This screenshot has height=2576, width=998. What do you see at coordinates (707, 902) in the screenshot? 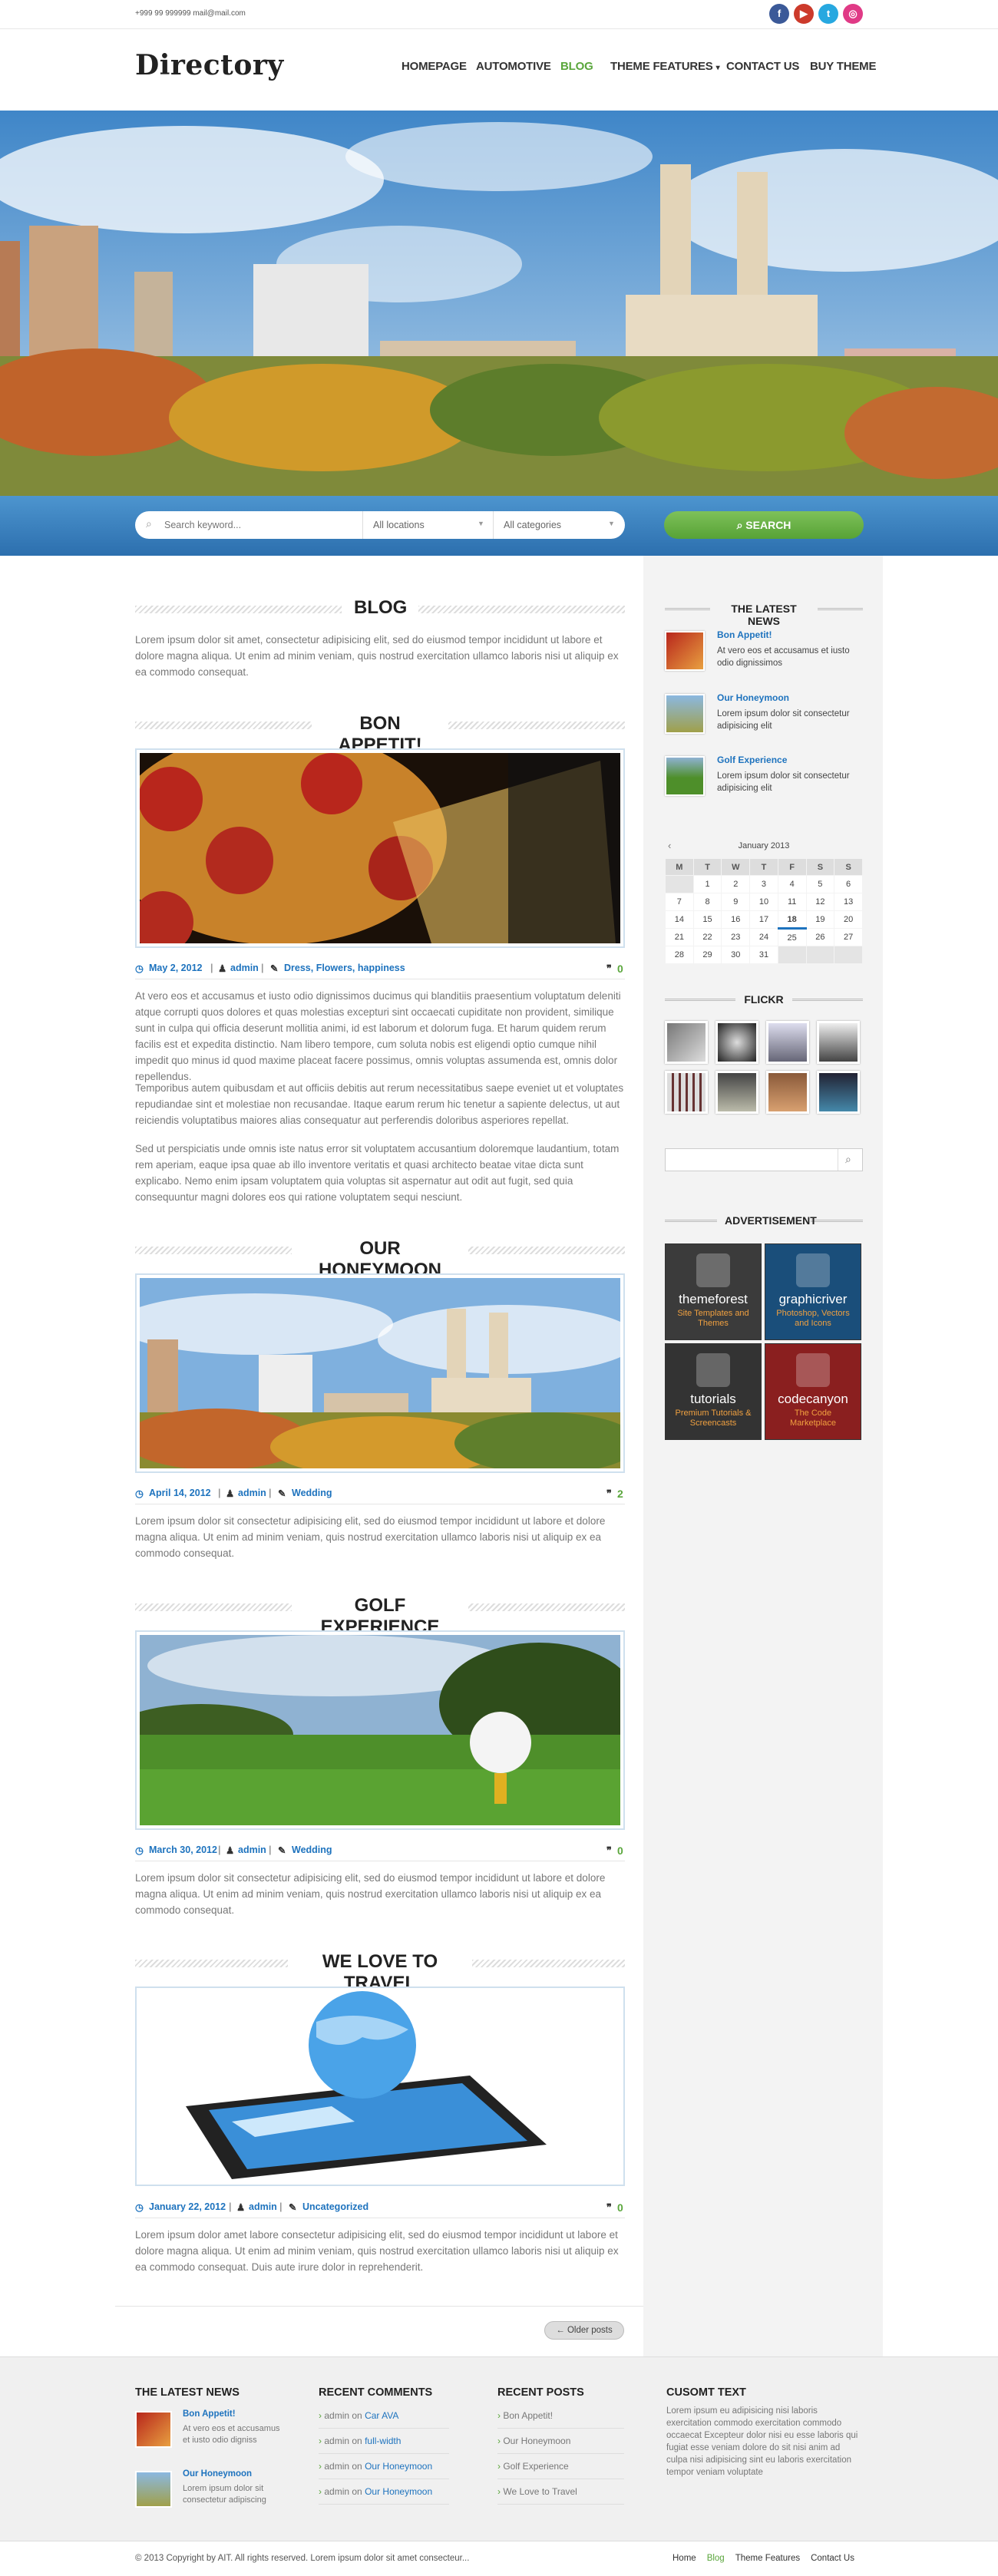
I see `calendar-day: 8` at bounding box center [707, 902].